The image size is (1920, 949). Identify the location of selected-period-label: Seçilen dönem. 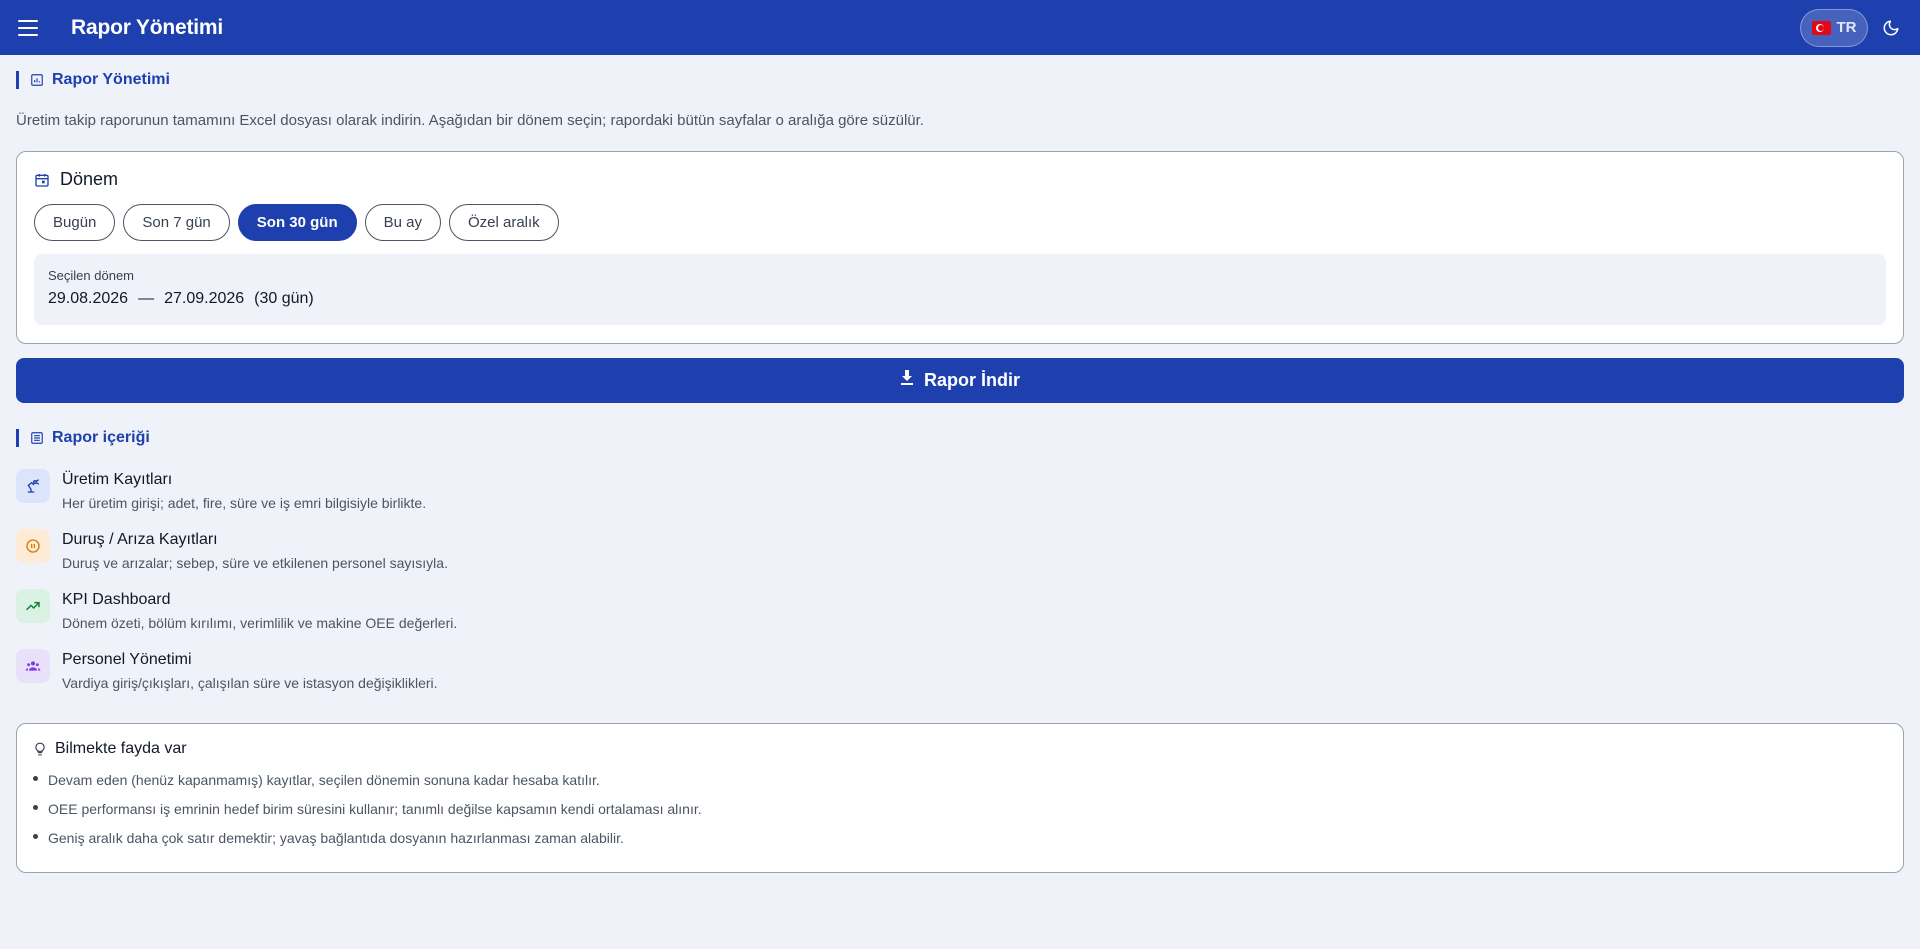
(91, 275).